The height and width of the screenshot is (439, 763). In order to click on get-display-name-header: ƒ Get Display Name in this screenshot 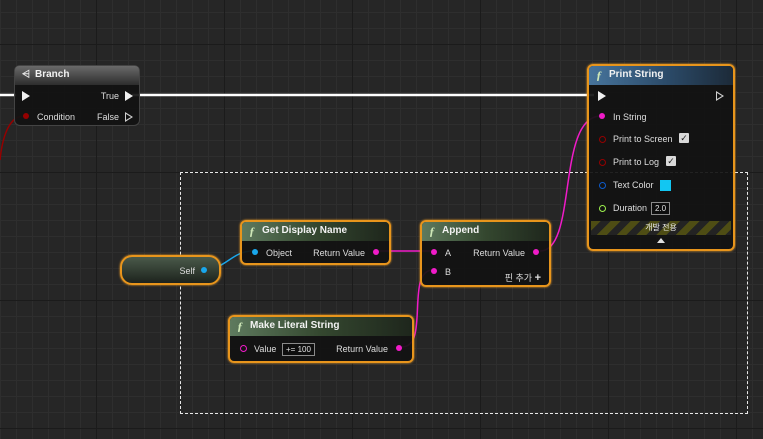, I will do `click(315, 231)`.